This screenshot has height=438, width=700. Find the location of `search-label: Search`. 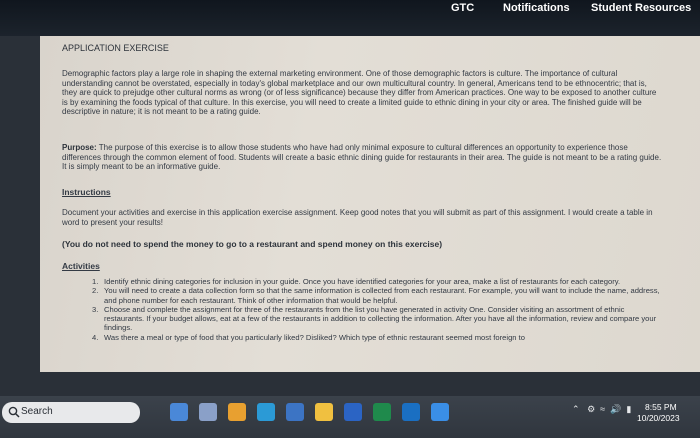

search-label: Search is located at coordinates (37, 411).